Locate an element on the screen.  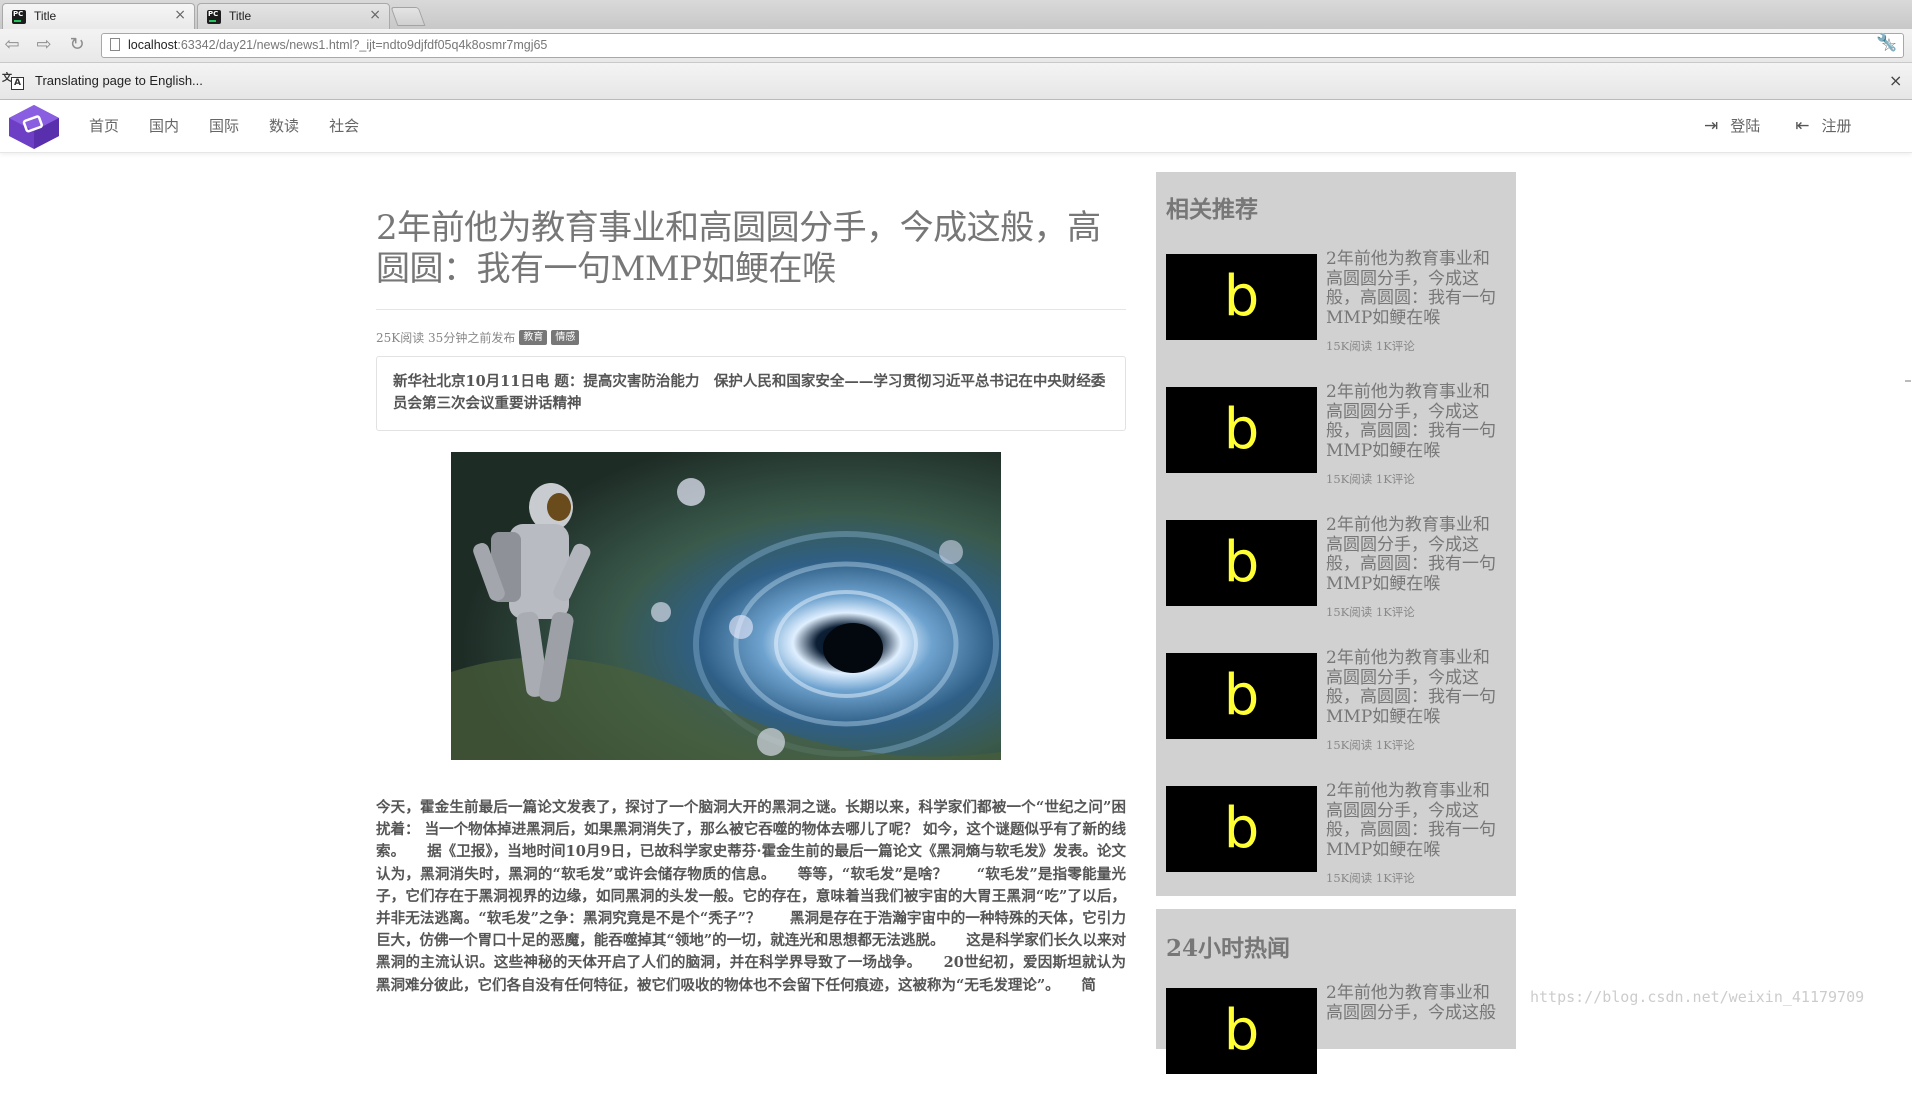
register-link: ⇤ 注册 is located at coordinates (1823, 125).